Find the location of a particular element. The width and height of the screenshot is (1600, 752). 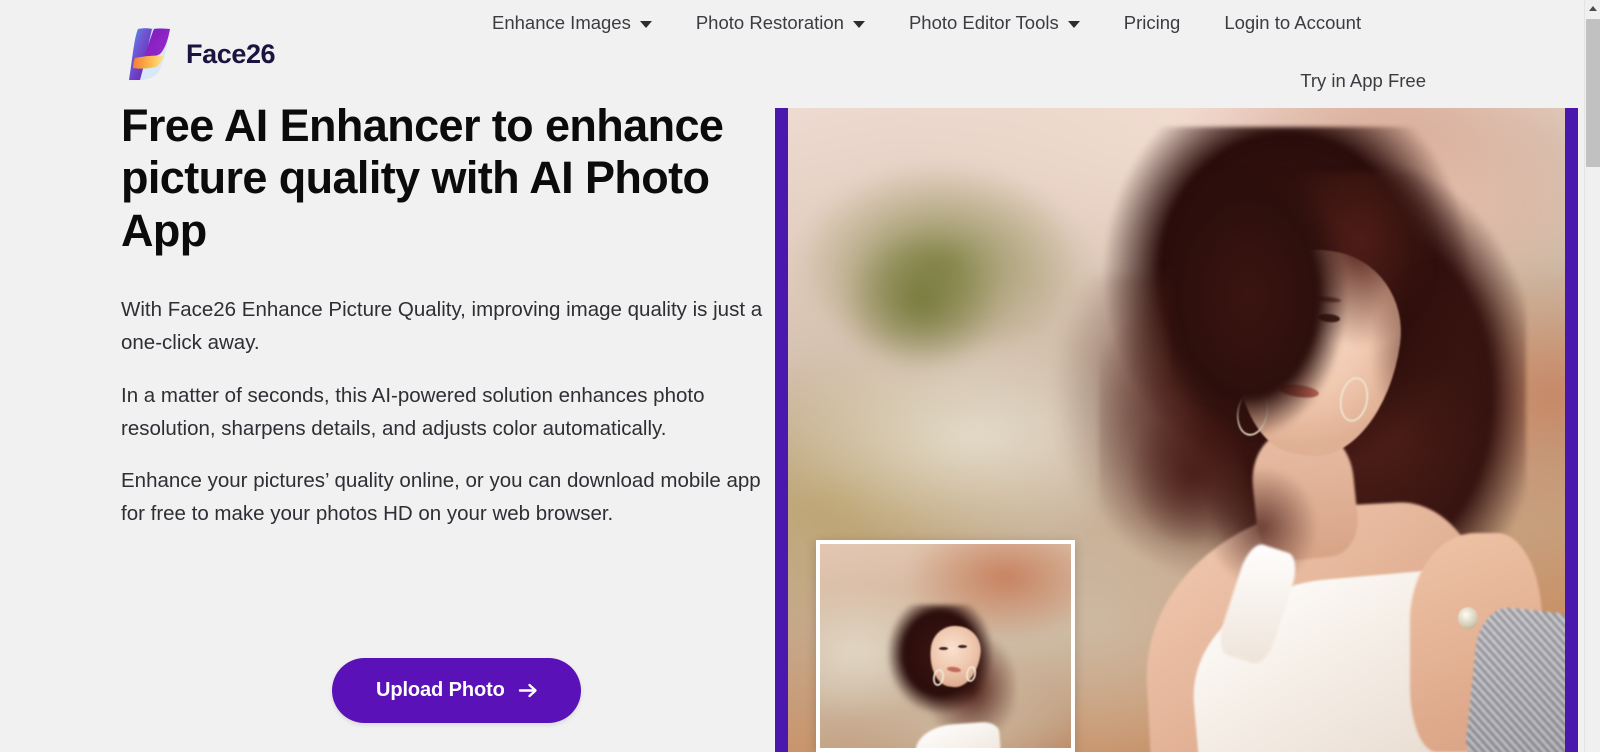

nav-item-try-in-app-free: Try in App Free is located at coordinates (1363, 81).